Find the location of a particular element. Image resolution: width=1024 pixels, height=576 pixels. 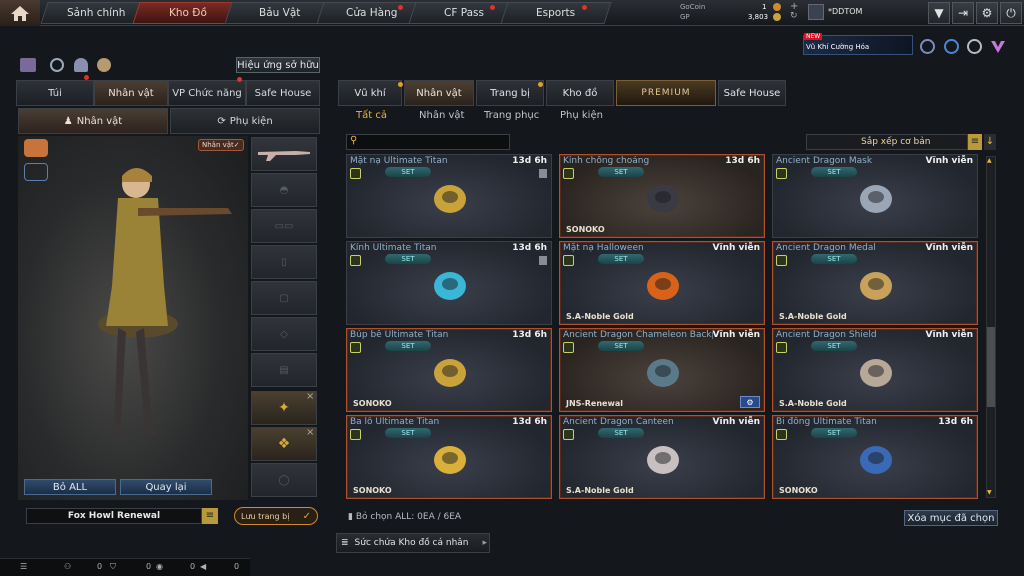

sort-menu-icon: ≡ is located at coordinates (975, 142).